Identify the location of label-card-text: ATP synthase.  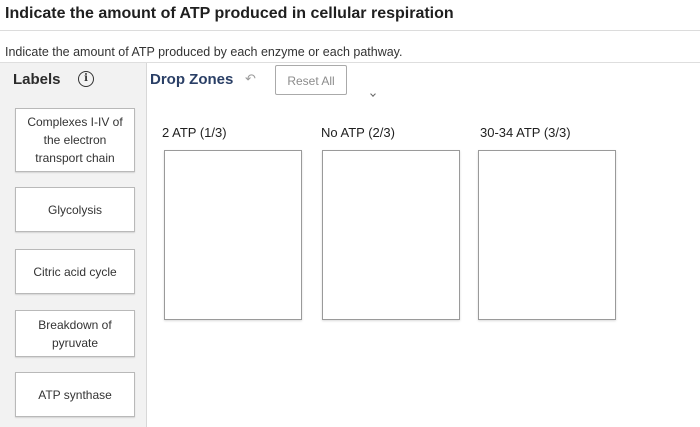
(75, 394).